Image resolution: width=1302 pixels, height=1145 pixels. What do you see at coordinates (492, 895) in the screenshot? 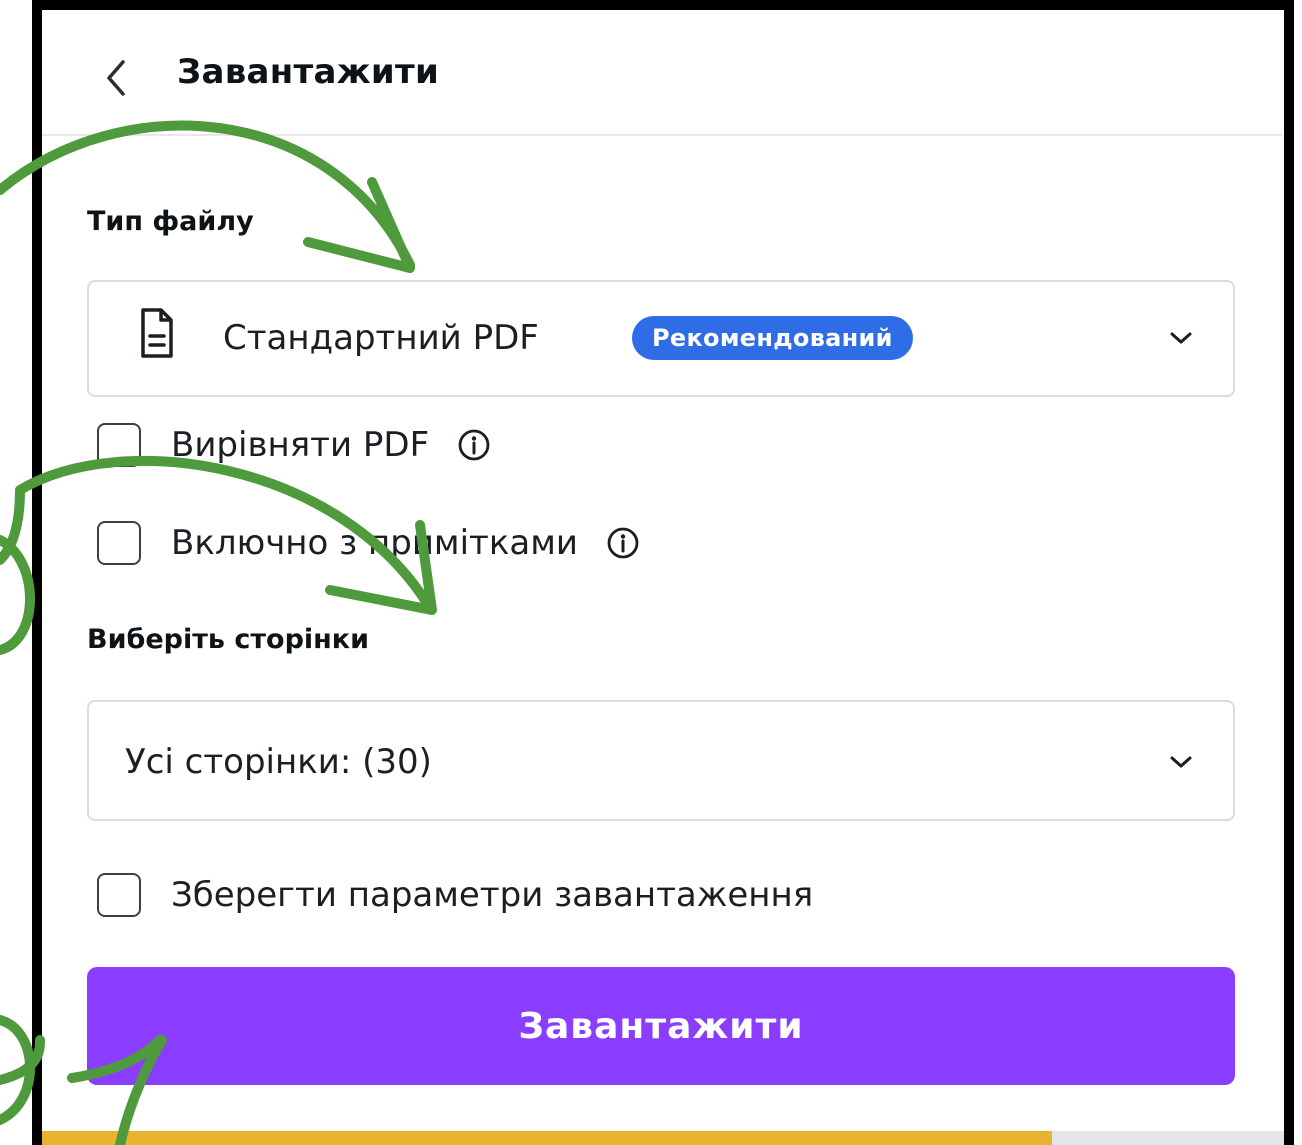
I see `save-settings-label: Зберегти параметри завантаження` at bounding box center [492, 895].